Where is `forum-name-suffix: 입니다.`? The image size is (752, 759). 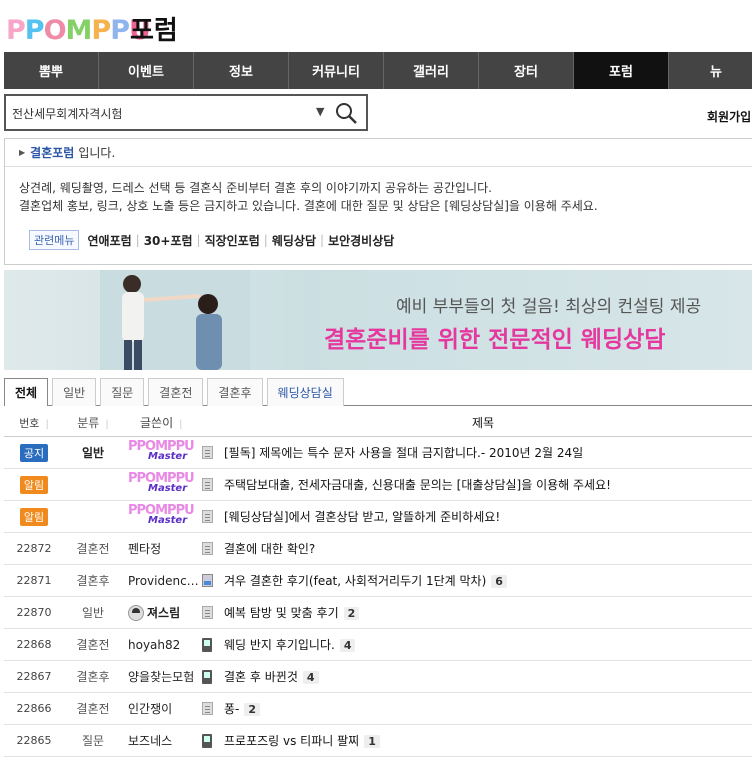 forum-name-suffix: 입니다. is located at coordinates (97, 153).